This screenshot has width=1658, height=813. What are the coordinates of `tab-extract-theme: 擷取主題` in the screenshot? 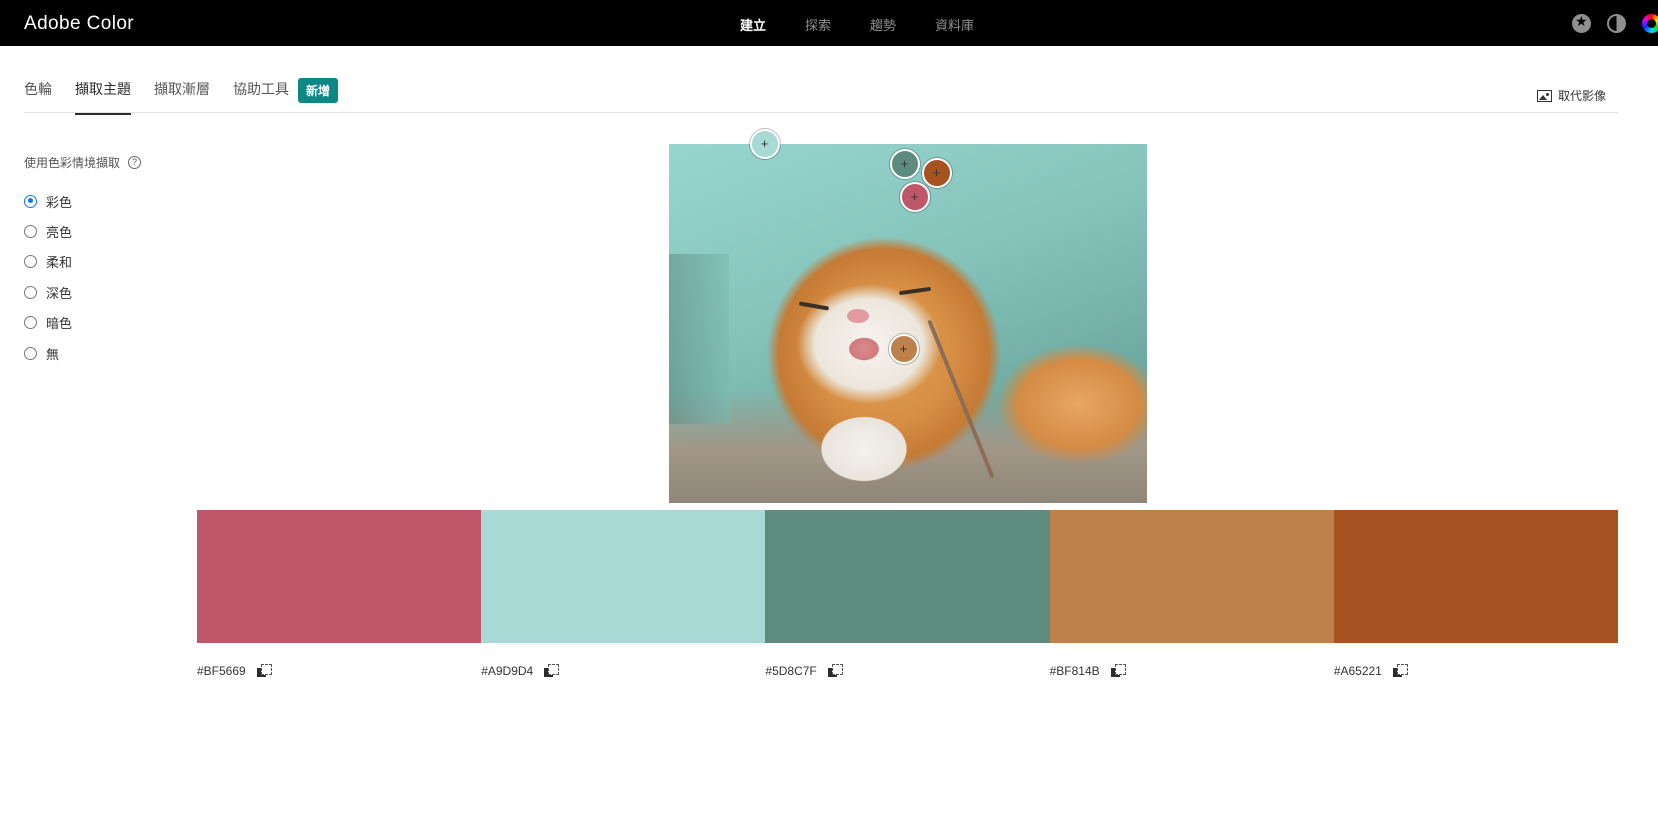 It's located at (103, 97).